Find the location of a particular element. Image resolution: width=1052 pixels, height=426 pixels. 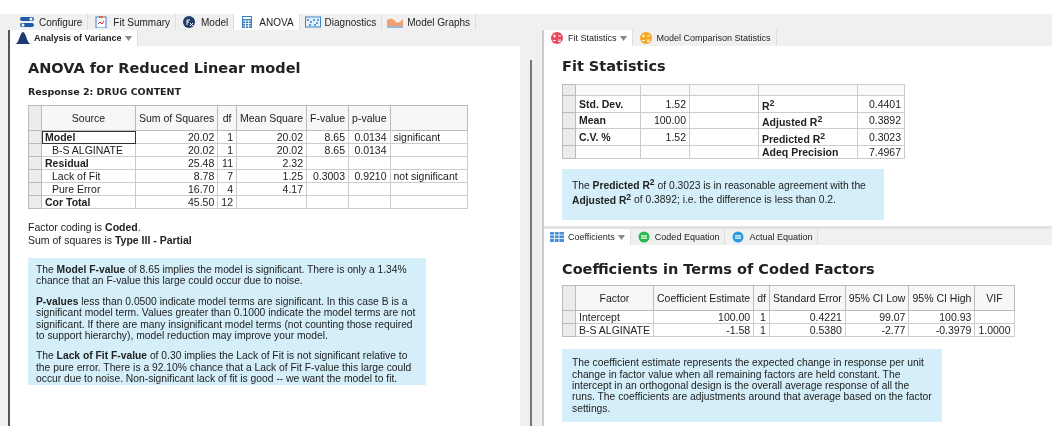

table-cell: Intercept is located at coordinates (614, 317).